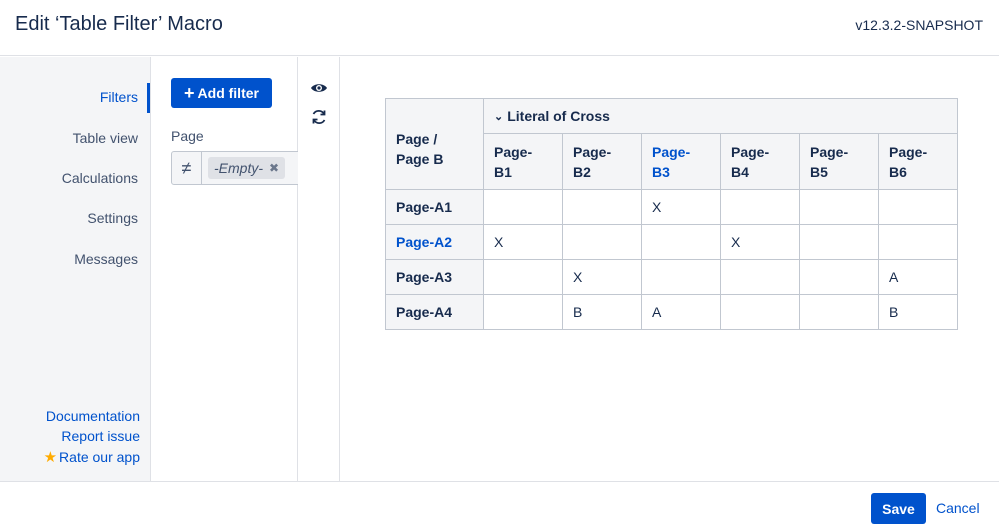  Describe the element at coordinates (661, 171) in the screenshot. I see `column-header-line2: B3` at that location.